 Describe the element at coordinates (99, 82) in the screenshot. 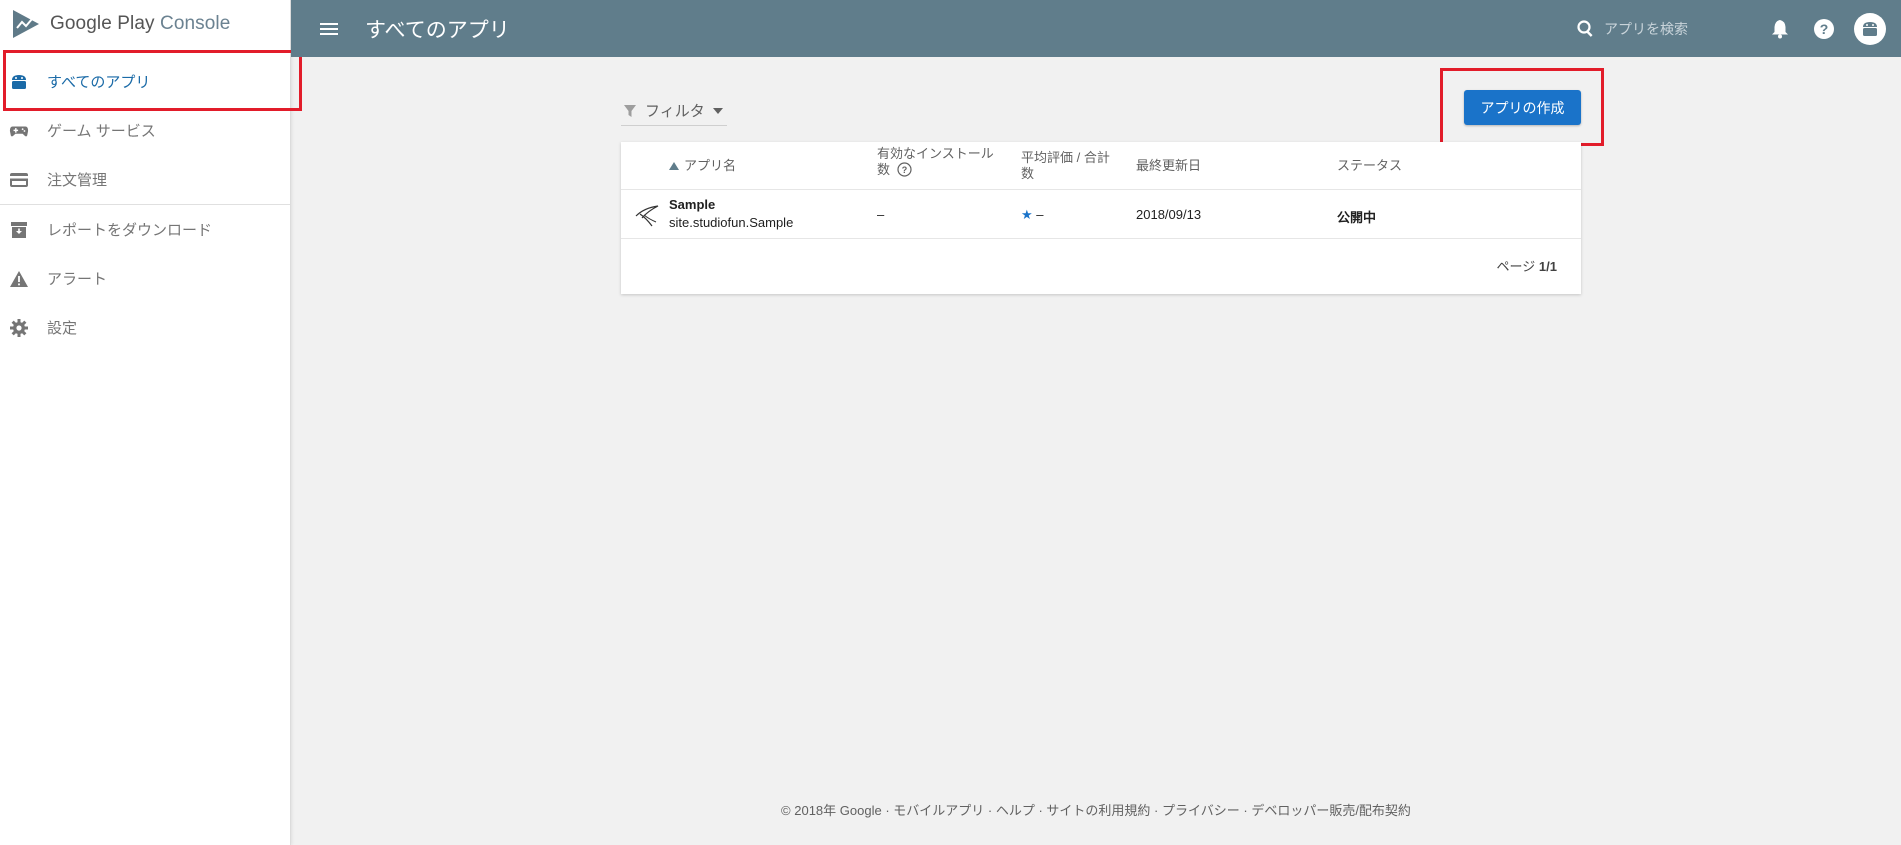

I see `sidebar-item-label: すべてのアプリ` at that location.